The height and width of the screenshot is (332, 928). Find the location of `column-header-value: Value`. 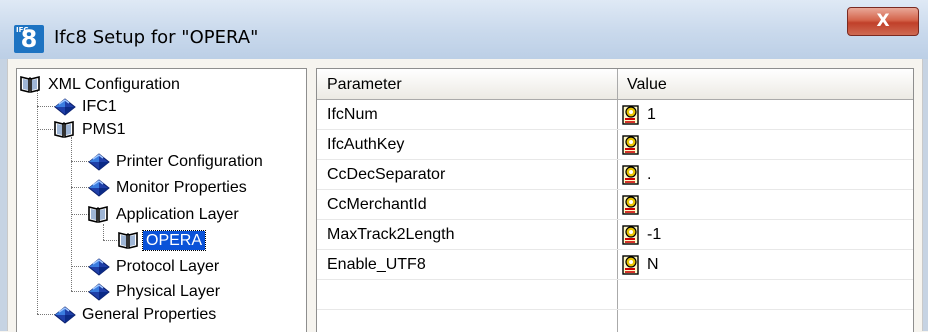

column-header-value: Value is located at coordinates (765, 84).